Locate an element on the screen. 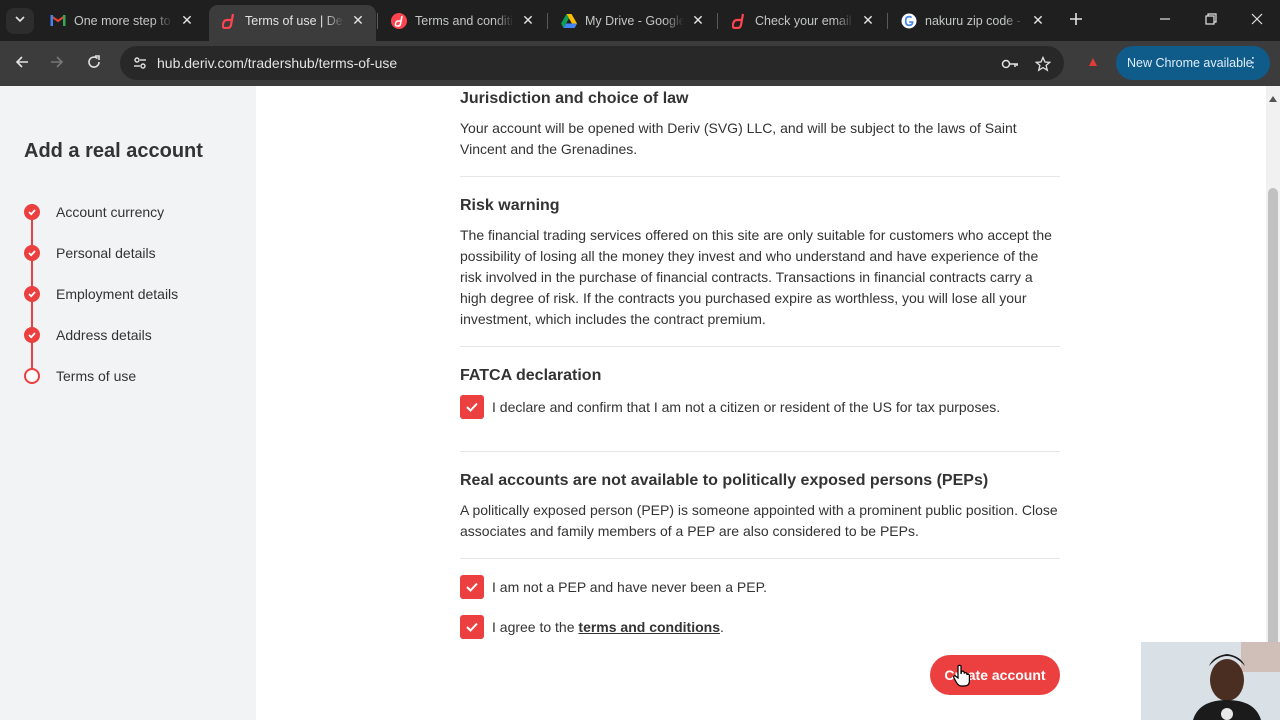 The height and width of the screenshot is (720, 1280). circle-icon is located at coordinates (32, 376).